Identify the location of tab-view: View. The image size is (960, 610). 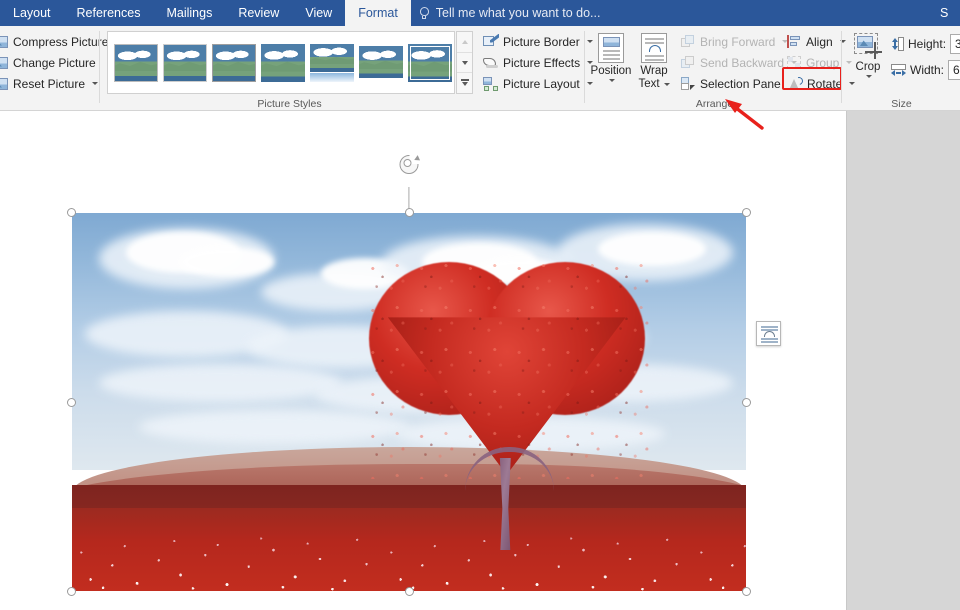
(318, 13).